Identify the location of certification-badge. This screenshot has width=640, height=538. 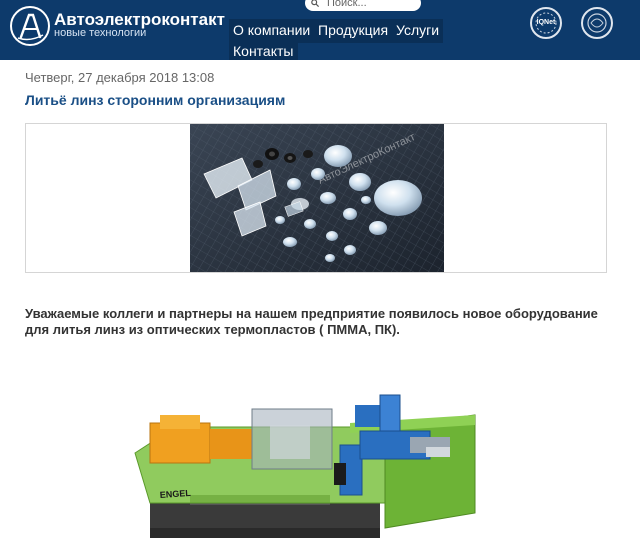
(597, 23).